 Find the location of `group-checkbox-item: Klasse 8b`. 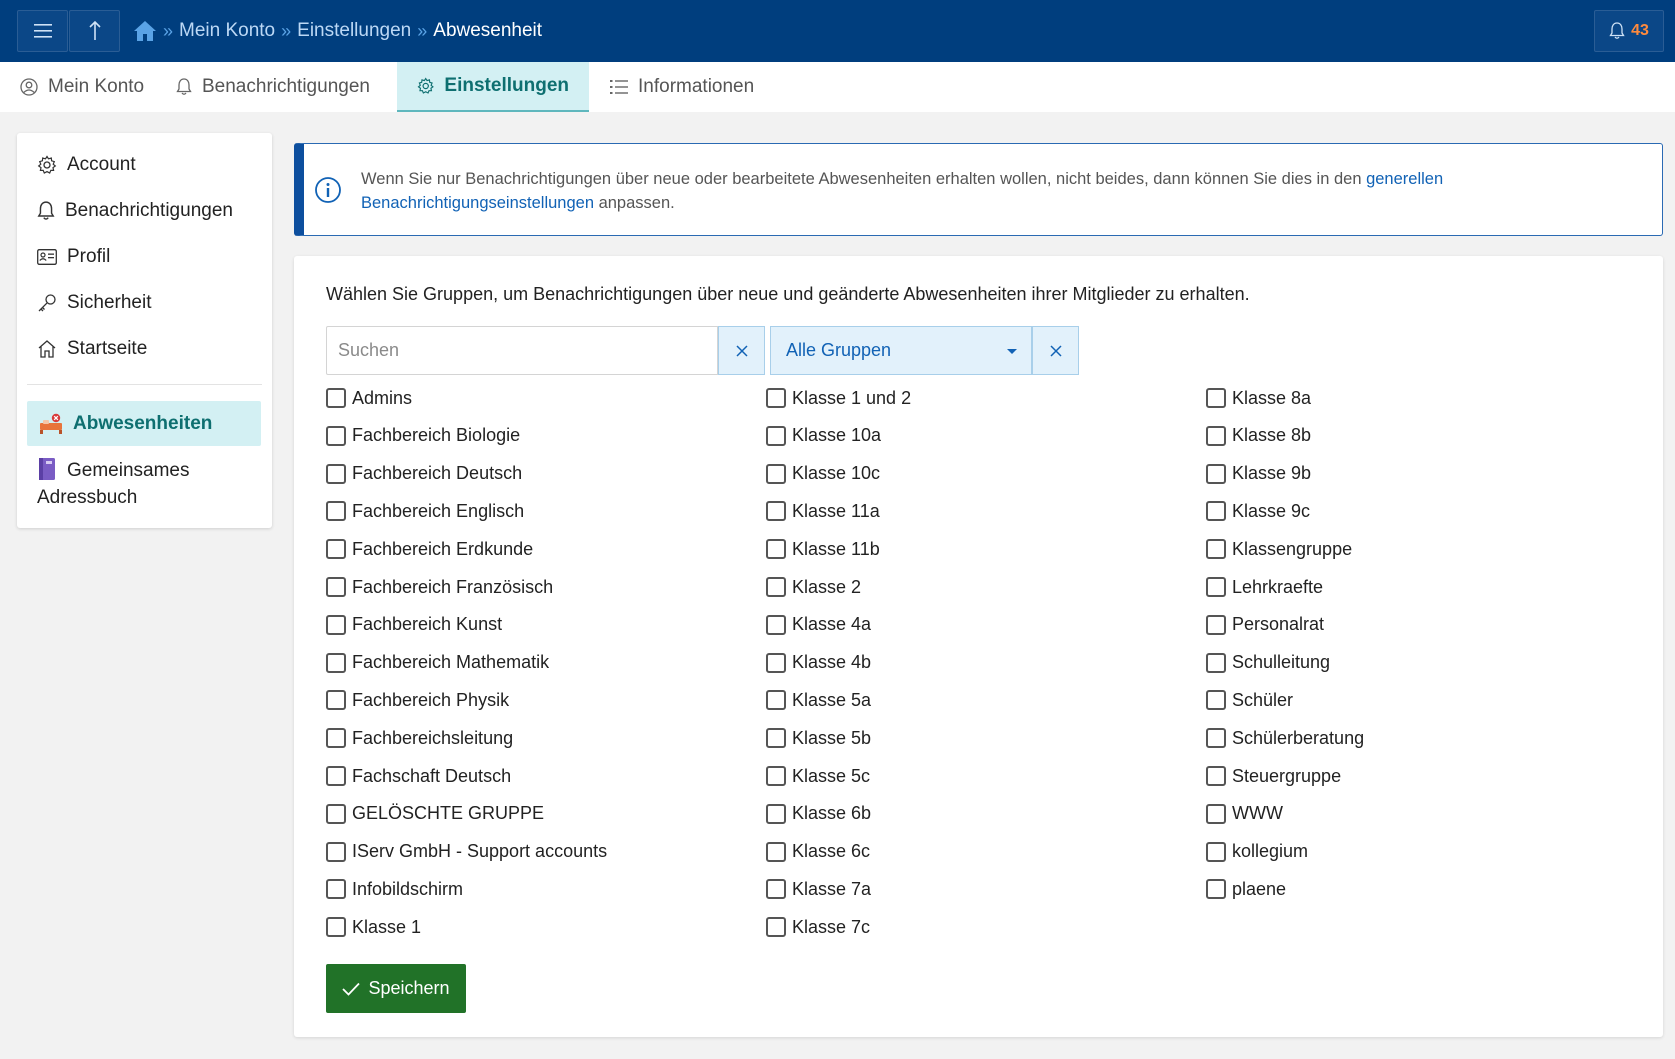

group-checkbox-item: Klasse 8b is located at coordinates (1258, 436).